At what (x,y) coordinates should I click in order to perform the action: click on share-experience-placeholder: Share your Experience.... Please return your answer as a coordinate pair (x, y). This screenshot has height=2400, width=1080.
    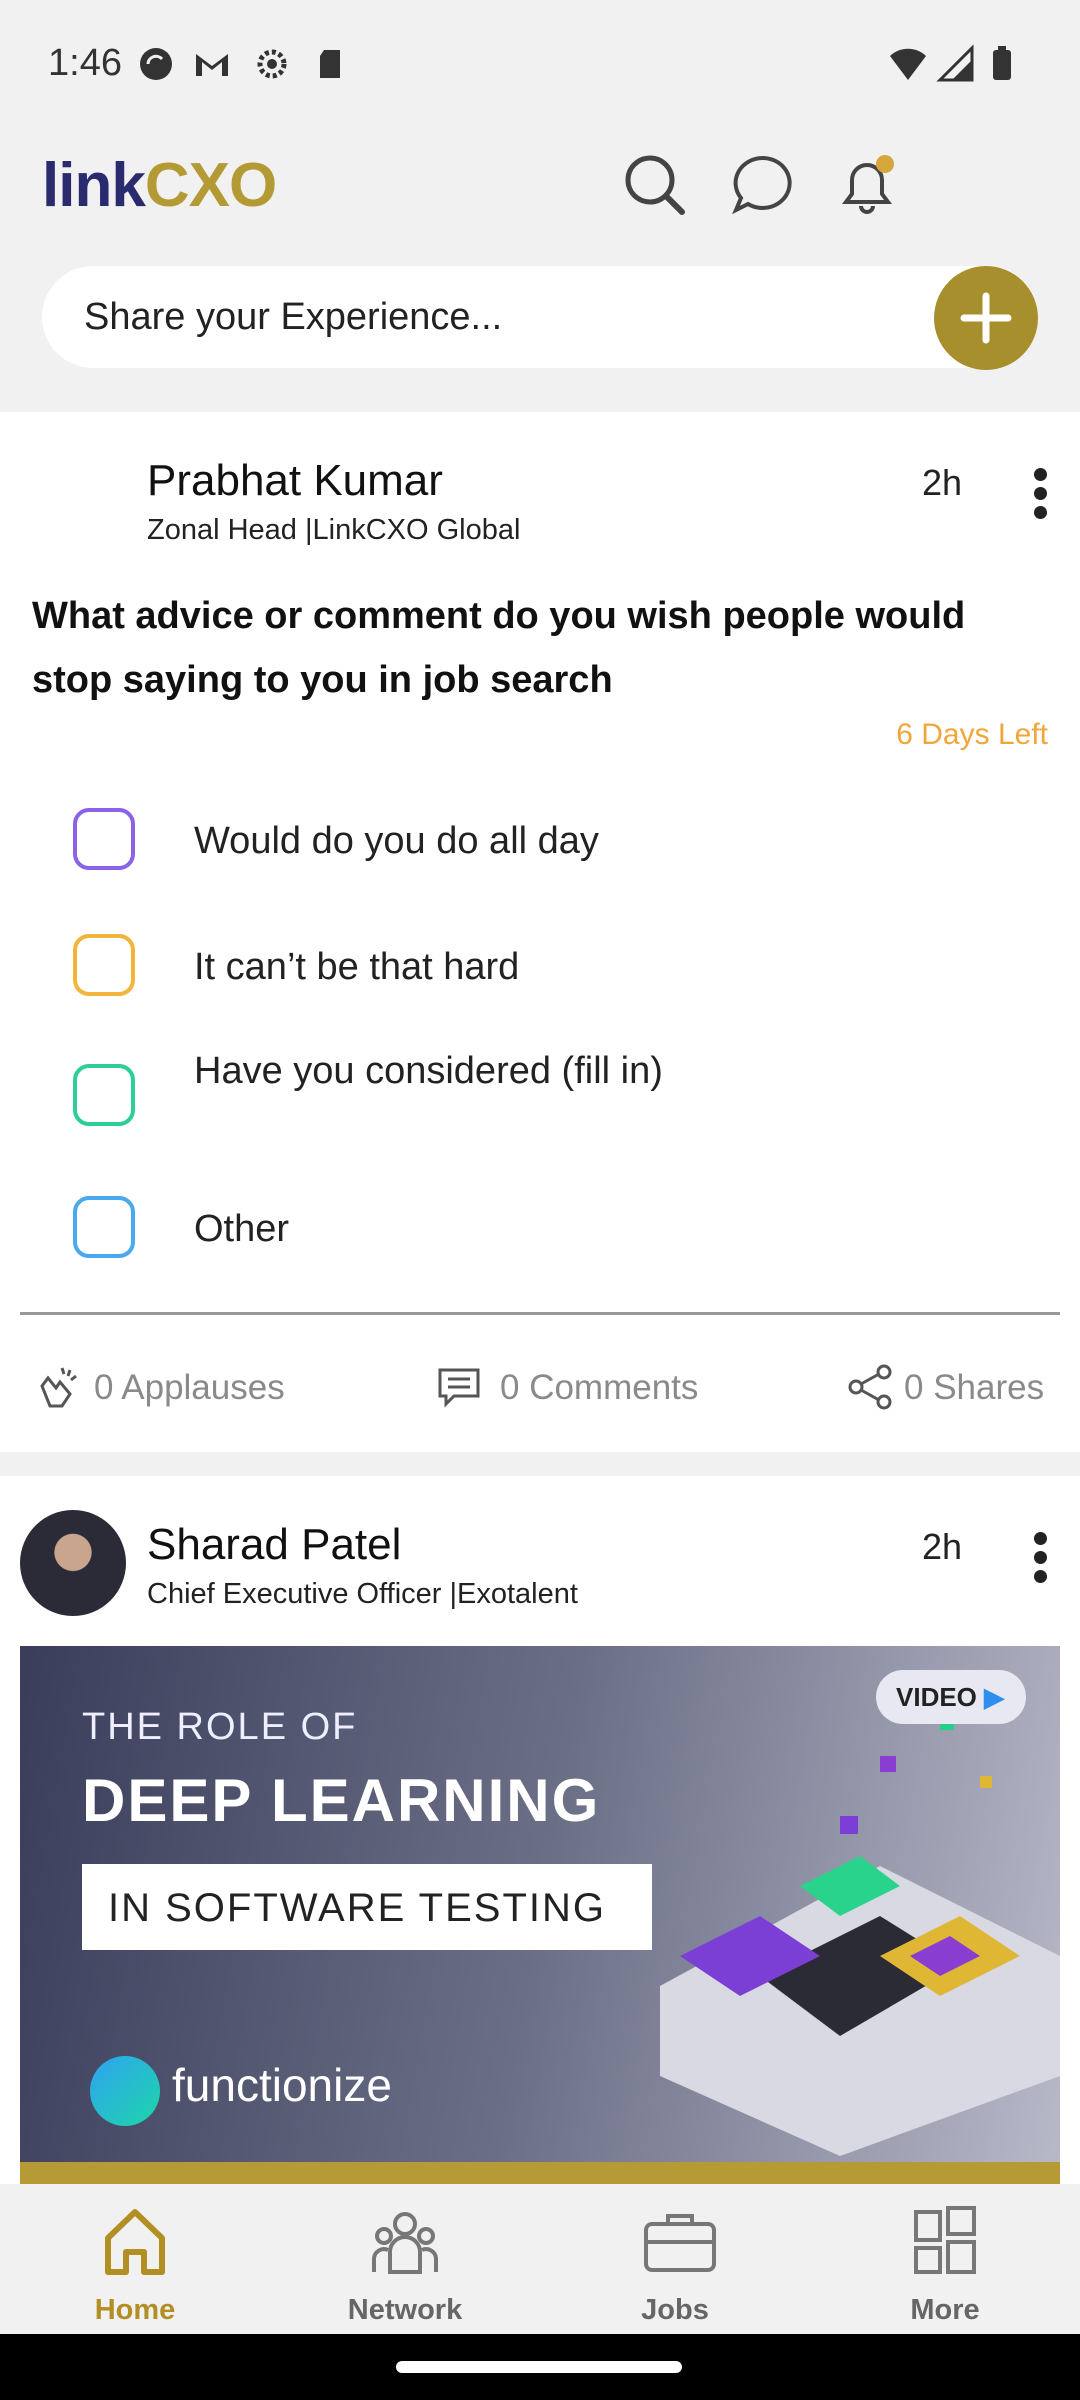
    Looking at the image, I should click on (293, 317).